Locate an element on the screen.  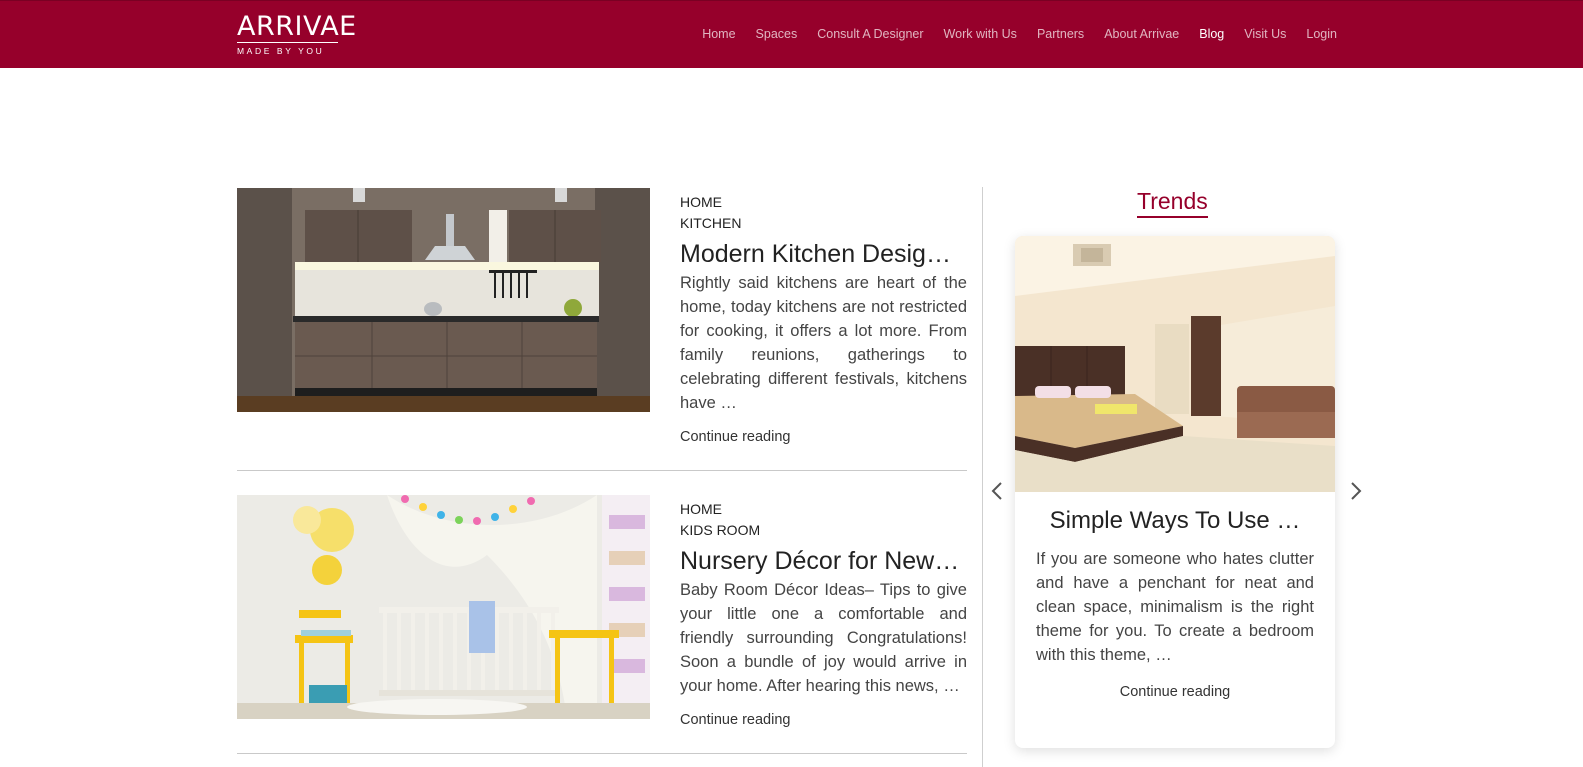
carousel-next-button is located at coordinates (1356, 493).